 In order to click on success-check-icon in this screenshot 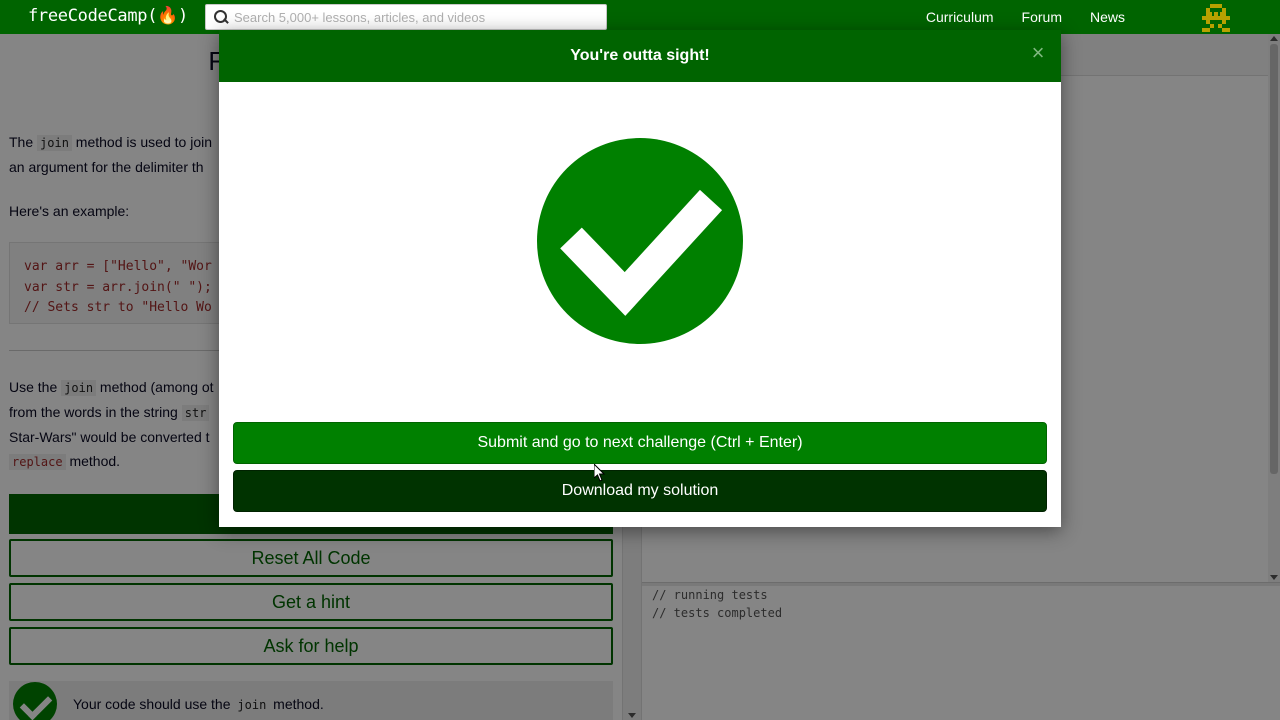, I will do `click(640, 241)`.